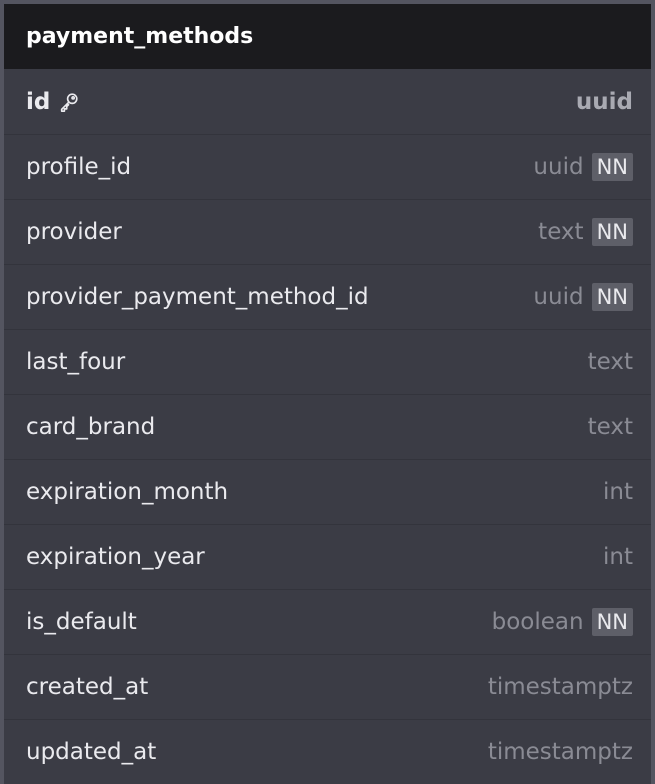 The width and height of the screenshot is (655, 784). I want to click on column-row: created_at timestamptz, so click(327, 686).